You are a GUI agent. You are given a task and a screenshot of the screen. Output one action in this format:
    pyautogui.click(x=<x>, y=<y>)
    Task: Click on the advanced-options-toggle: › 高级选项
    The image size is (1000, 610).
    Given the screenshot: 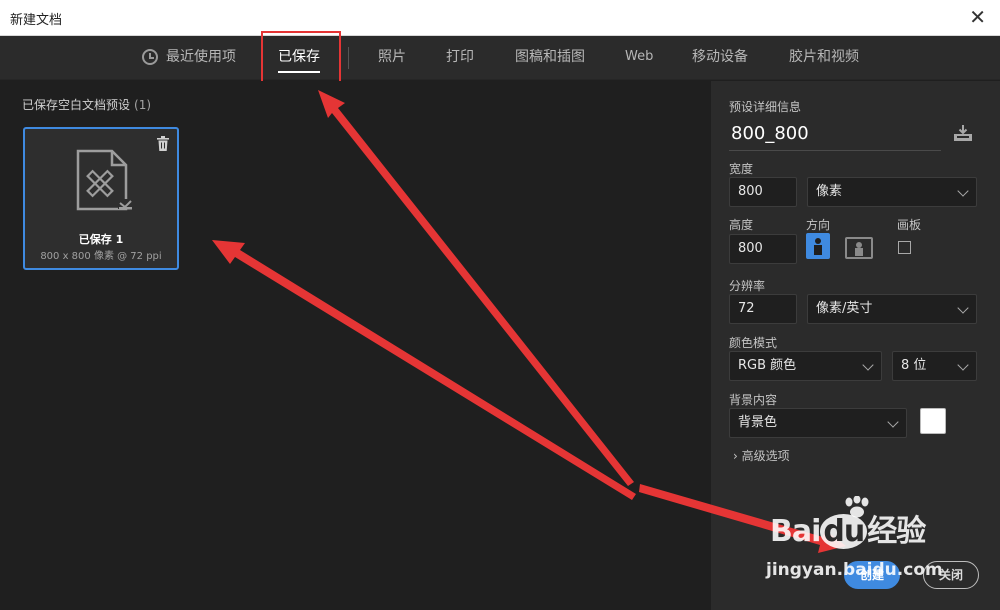 What is the action you would take?
    pyautogui.click(x=761, y=455)
    